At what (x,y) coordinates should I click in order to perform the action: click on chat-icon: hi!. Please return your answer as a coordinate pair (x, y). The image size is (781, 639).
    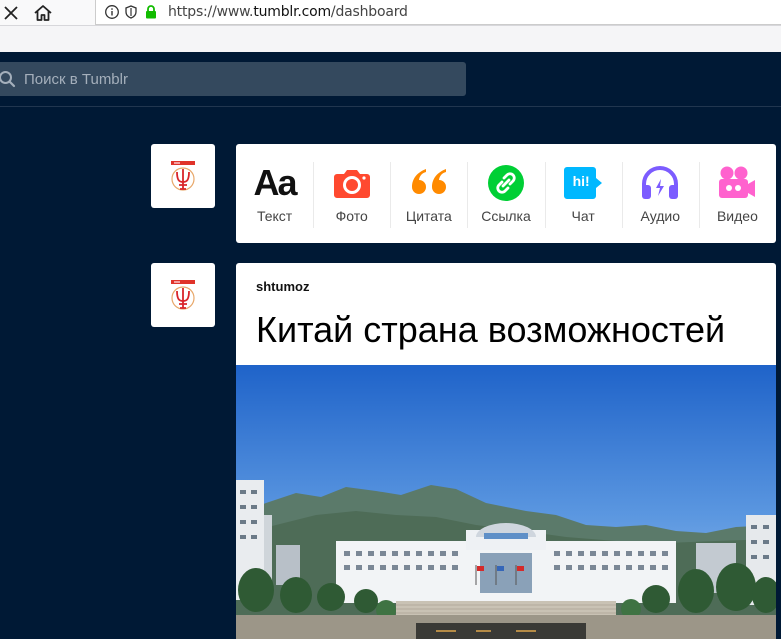
    Looking at the image, I should click on (583, 183).